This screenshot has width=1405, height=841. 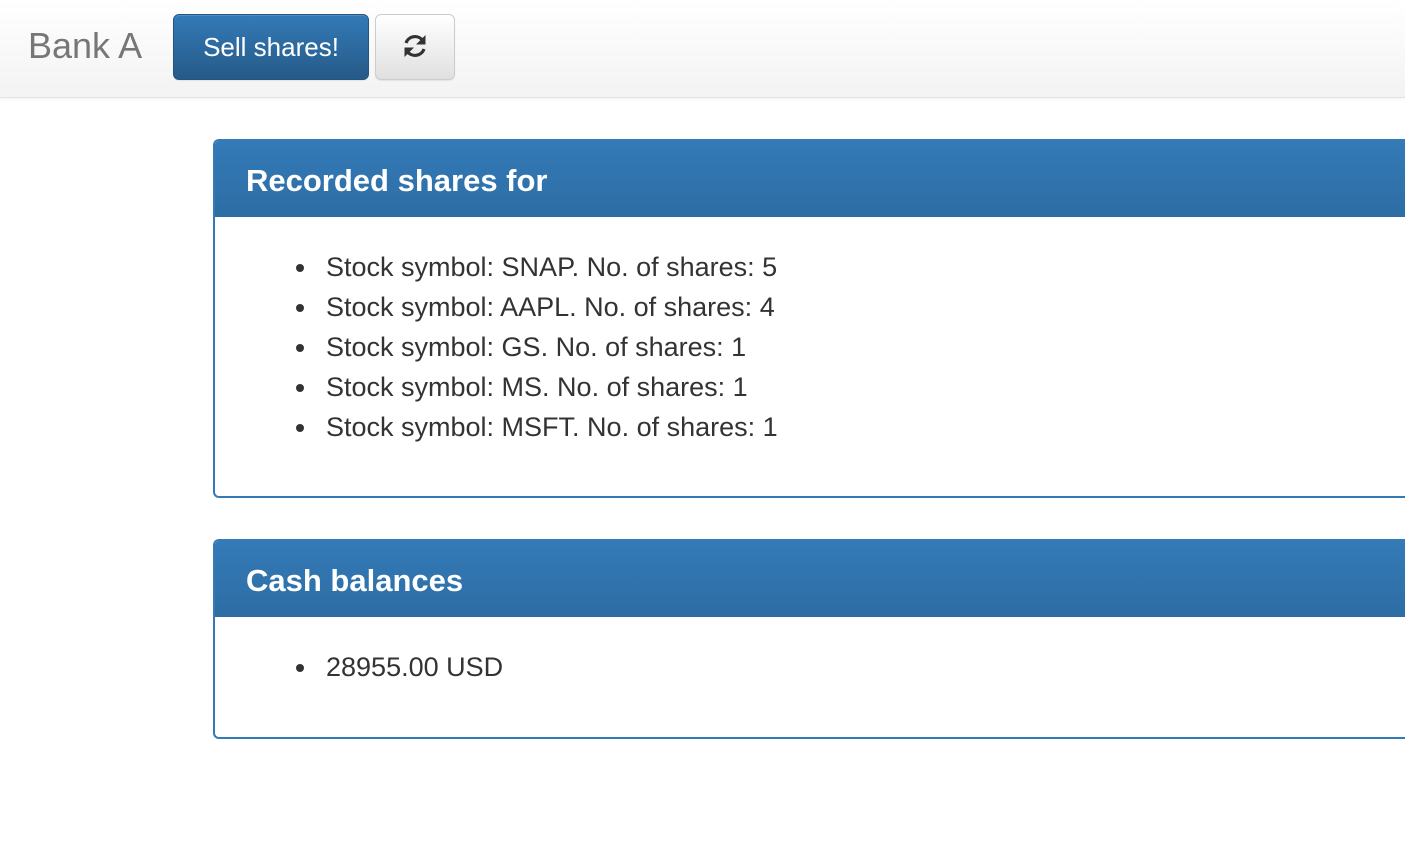 I want to click on list-item: Stock symbol: SNAP. No. of shares: 5, so click(x=810, y=267).